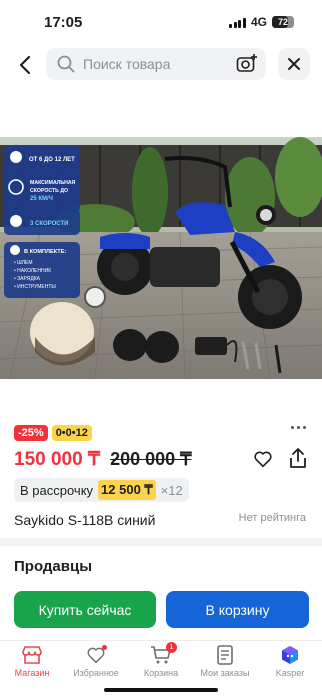 The height and width of the screenshot is (700, 322). I want to click on search-placeholder: Поиск товара, so click(127, 64).